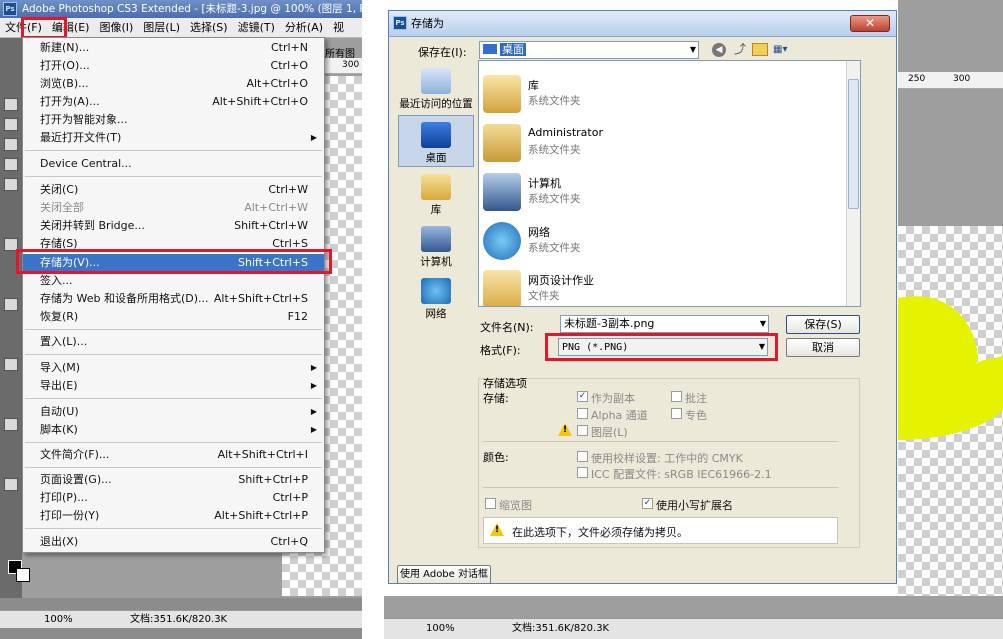 Image resolution: width=1003 pixels, height=639 pixels. I want to click on close-button: ✕, so click(870, 23).